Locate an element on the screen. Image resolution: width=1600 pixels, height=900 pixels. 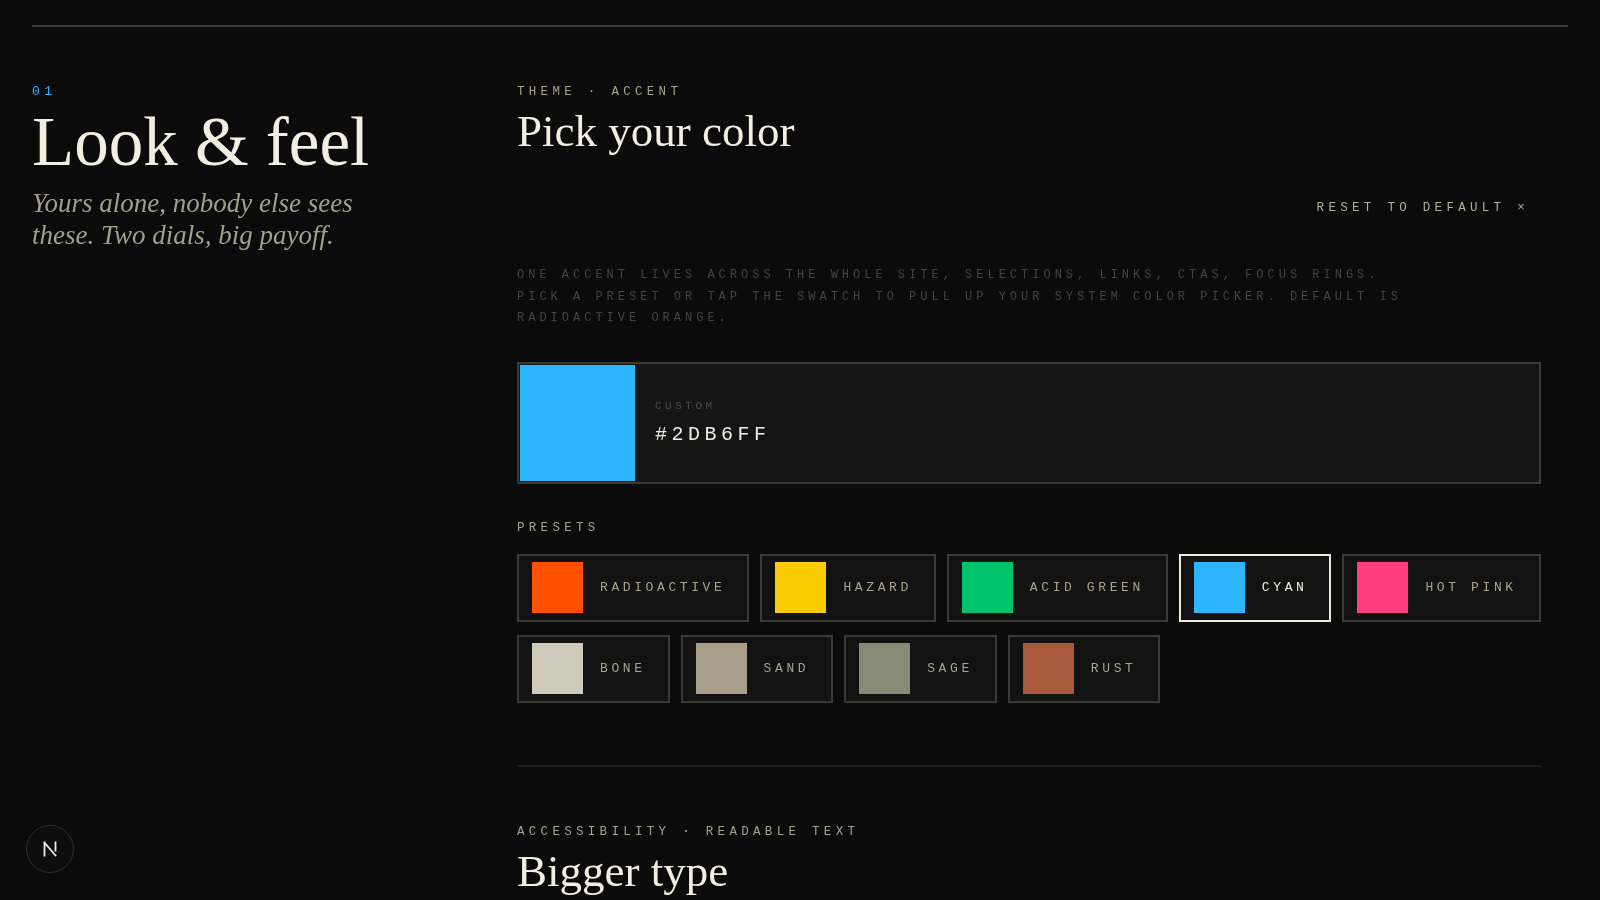
presets-label: PRESETS is located at coordinates (559, 527).